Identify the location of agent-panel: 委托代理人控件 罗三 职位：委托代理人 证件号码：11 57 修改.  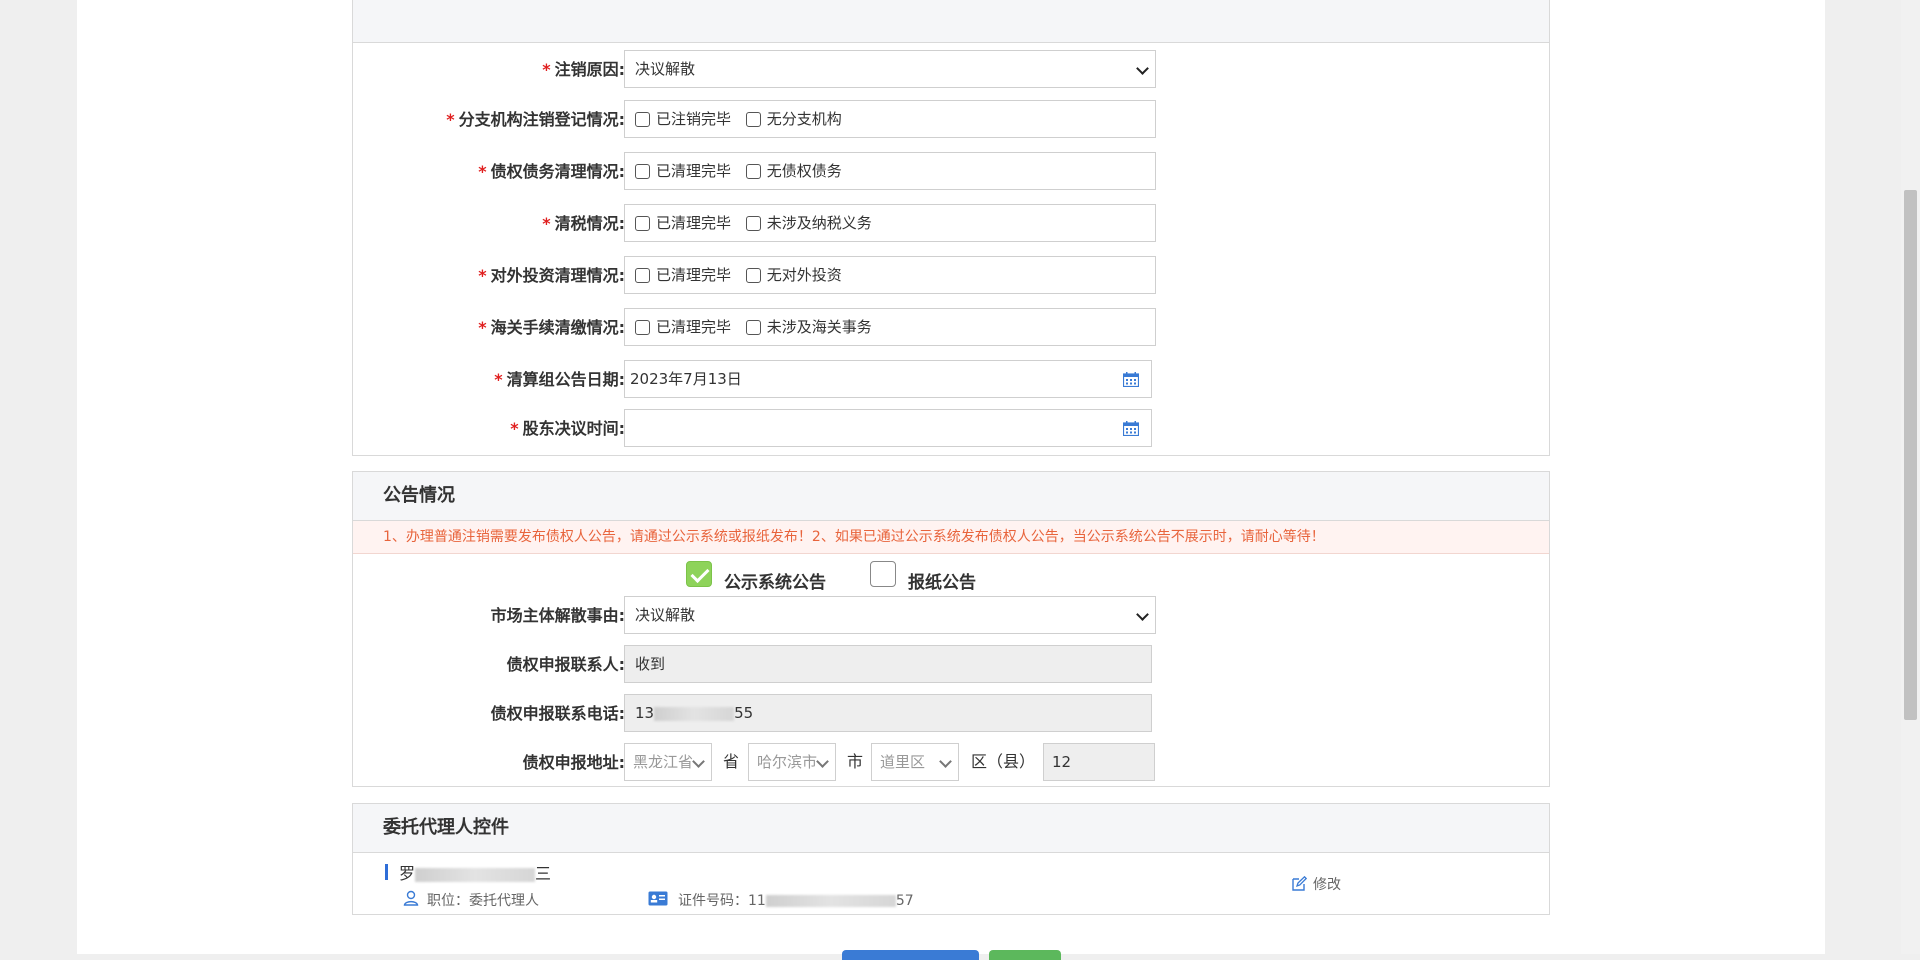
(951, 859).